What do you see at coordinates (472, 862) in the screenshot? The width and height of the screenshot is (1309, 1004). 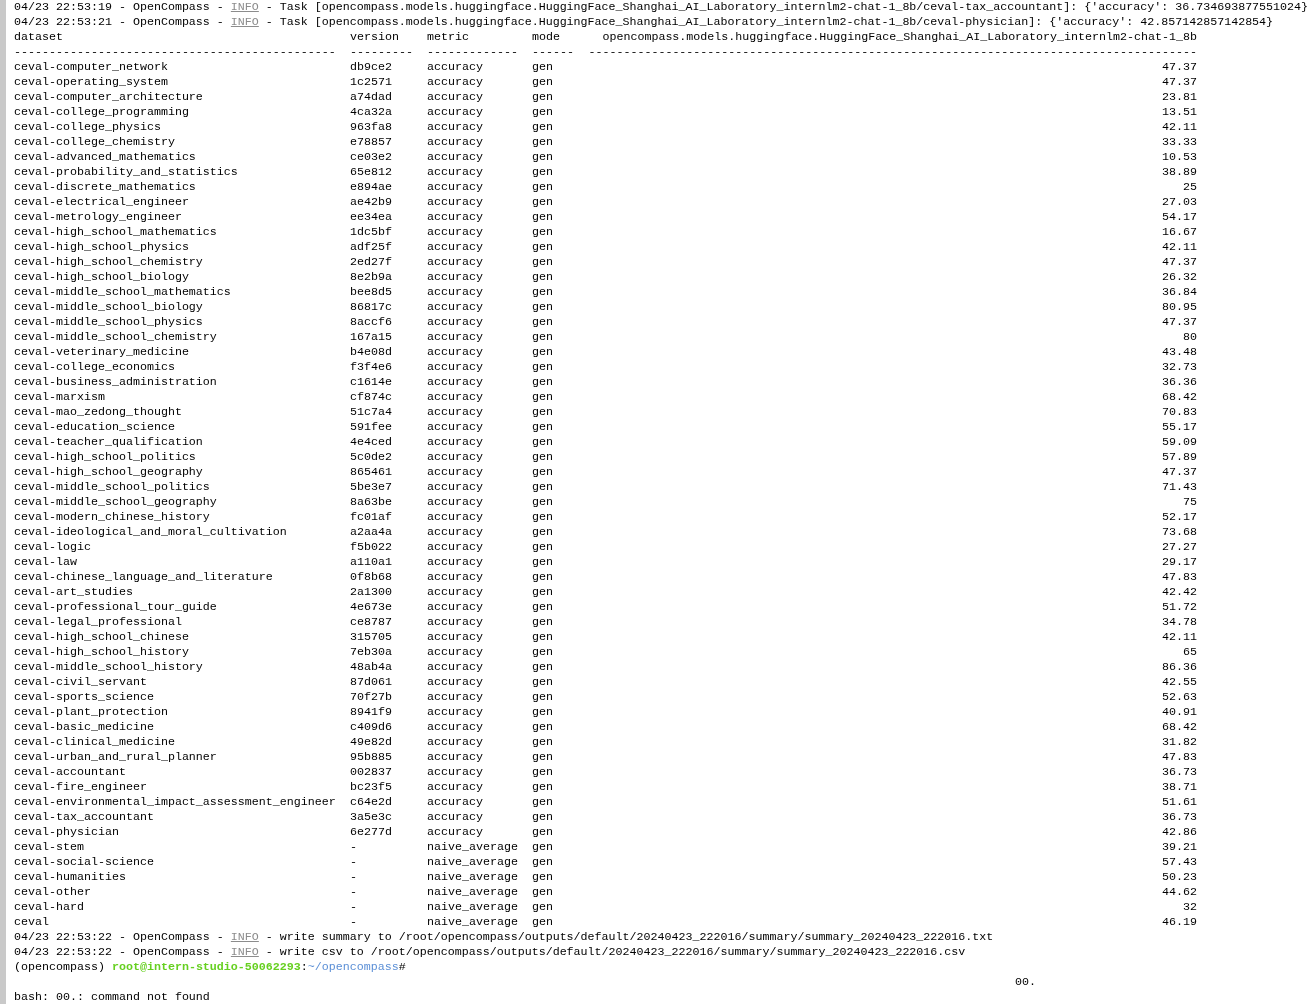 I see `table-cell: naive_average` at bounding box center [472, 862].